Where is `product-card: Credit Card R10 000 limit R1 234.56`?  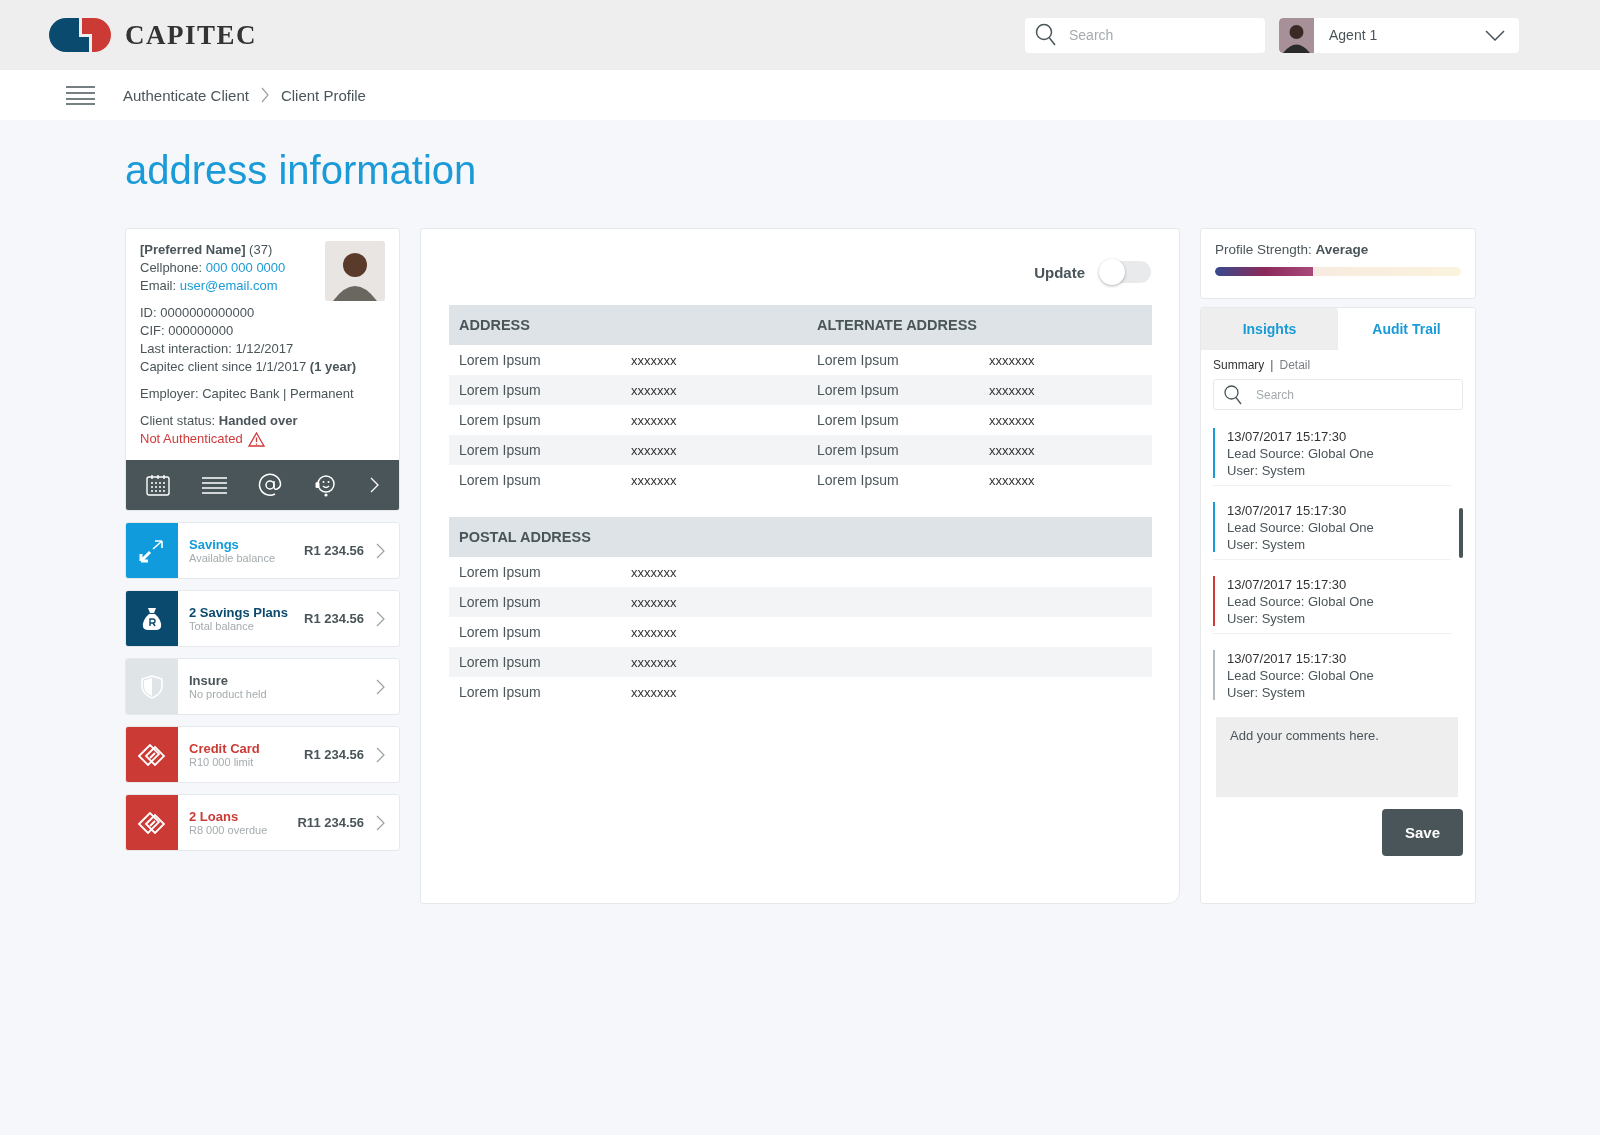 product-card: Credit Card R10 000 limit R1 234.56 is located at coordinates (262, 754).